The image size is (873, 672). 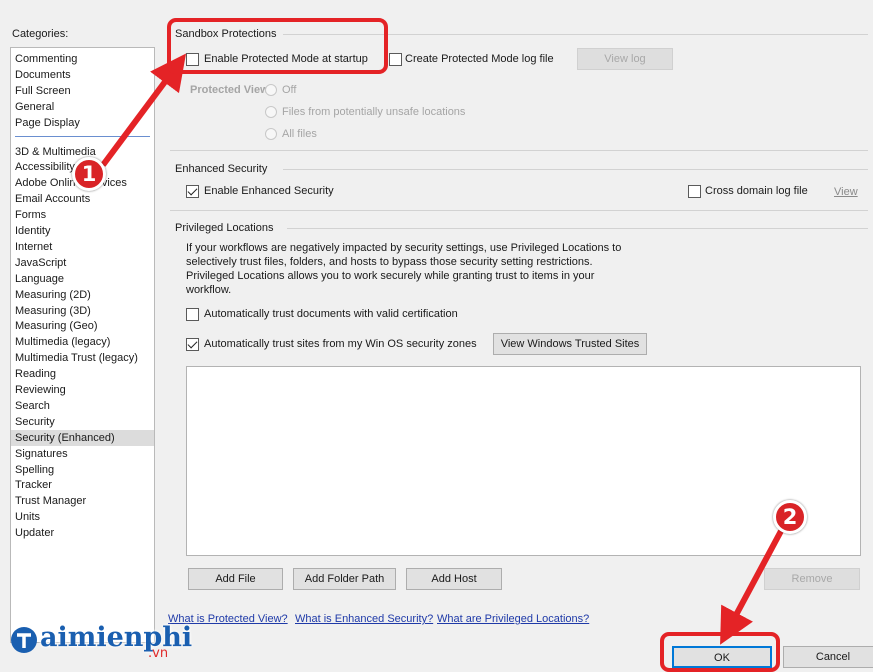 I want to click on brand-logo-icon, so click(x=24, y=640).